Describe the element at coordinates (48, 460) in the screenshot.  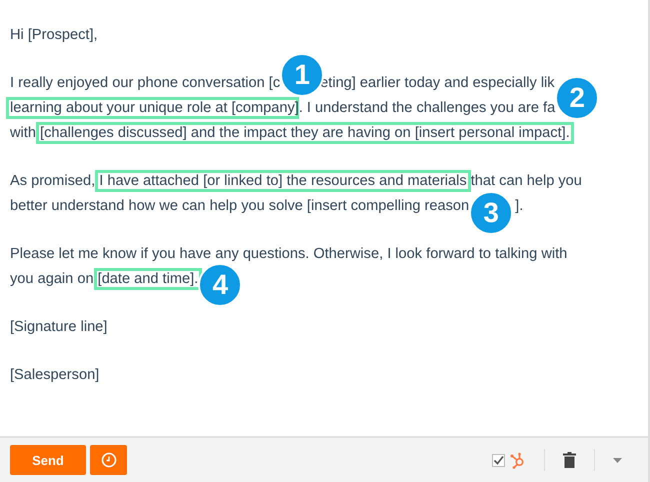
I see `send-button: Send` at that location.